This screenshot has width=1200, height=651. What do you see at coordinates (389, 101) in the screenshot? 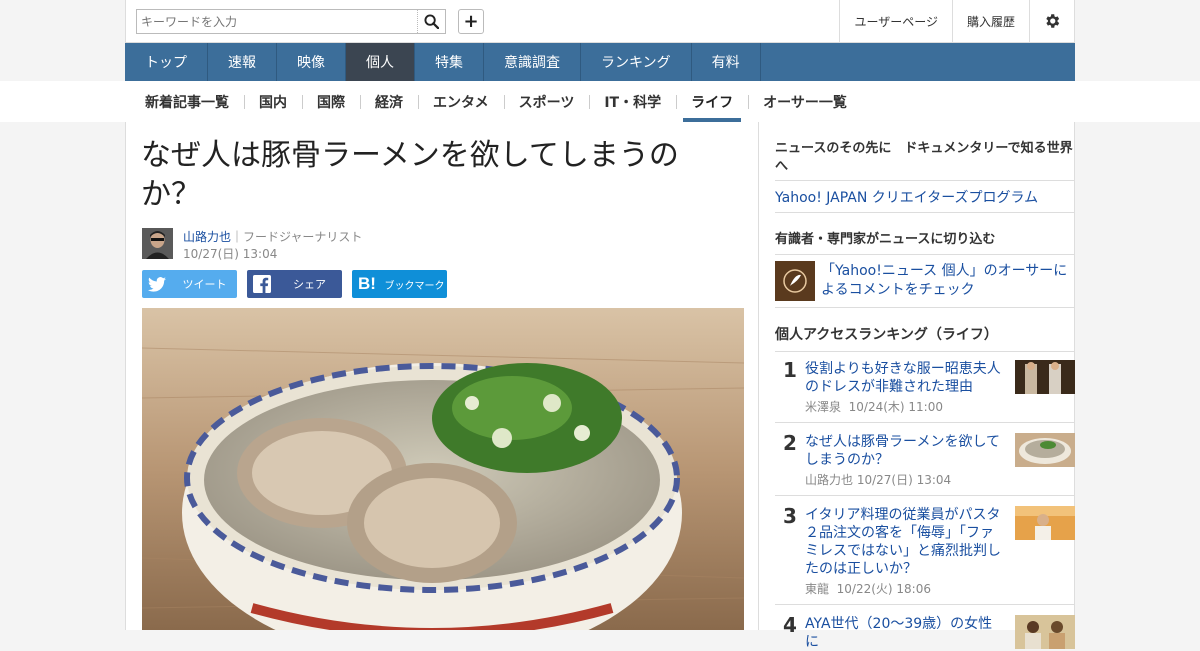
I see `subnav-economy: 経済` at bounding box center [389, 101].